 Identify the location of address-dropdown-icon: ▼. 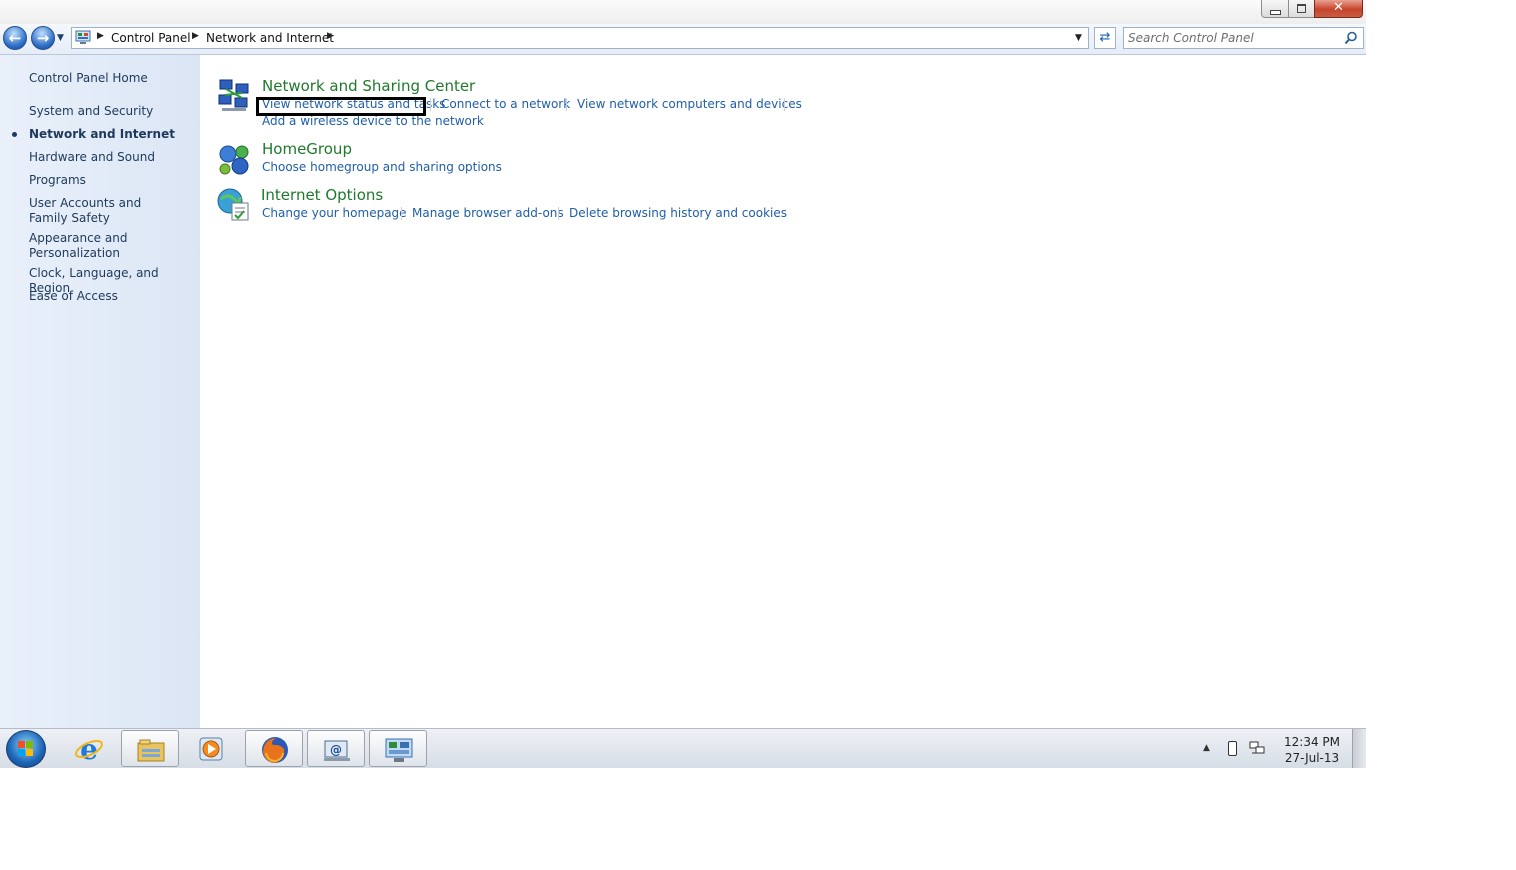
(1078, 38).